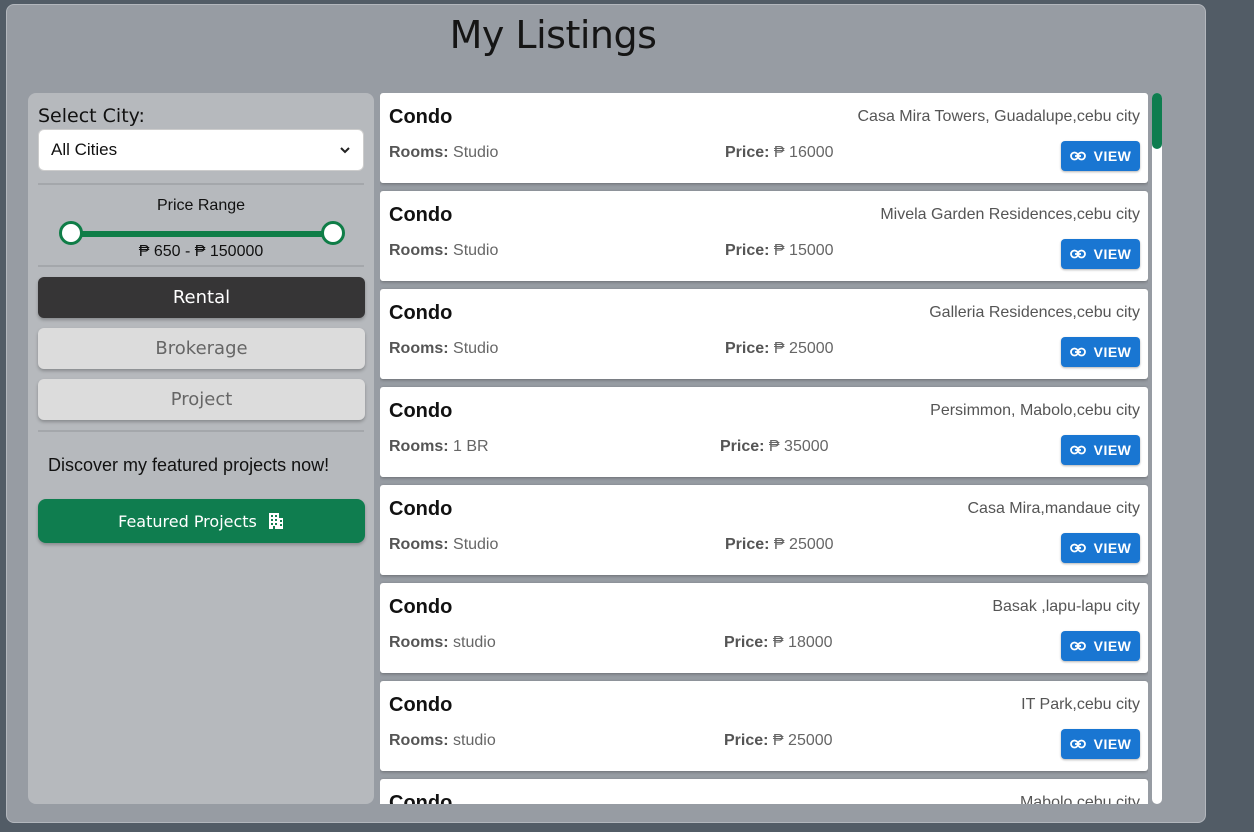  Describe the element at coordinates (803, 152) in the screenshot. I see `price-value: ₱ 16000` at that location.